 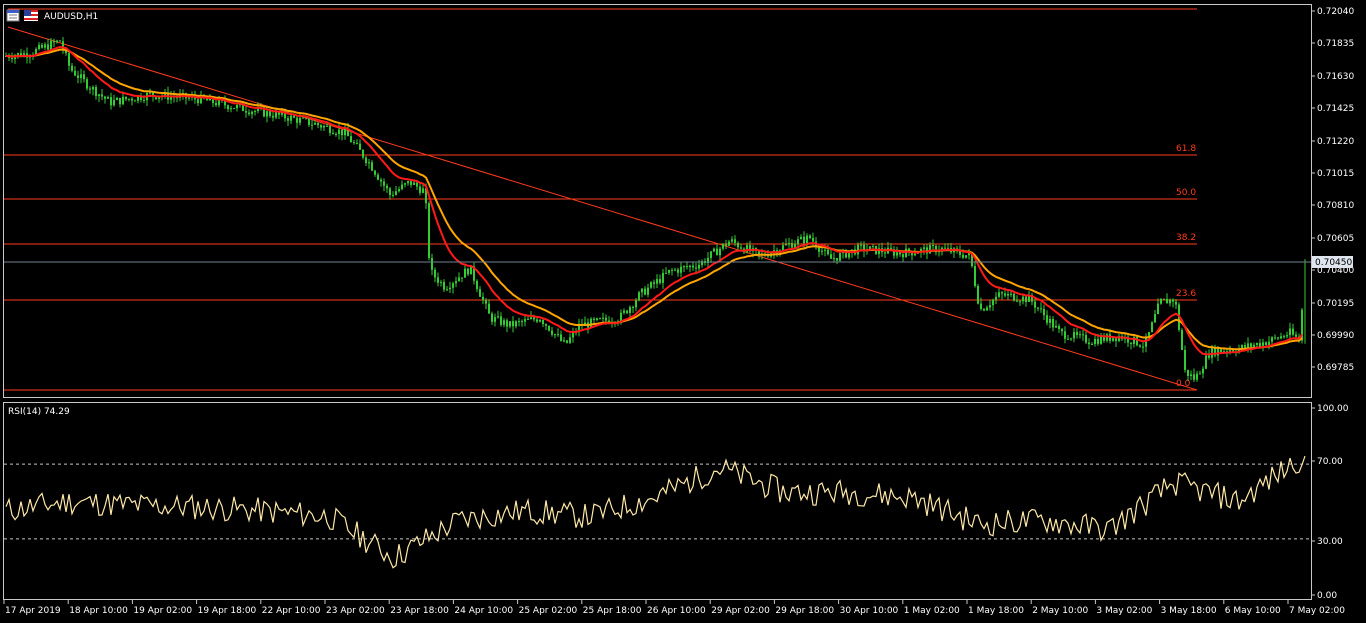 What do you see at coordinates (1186, 149) in the screenshot?
I see `fib-level-label: 61.8` at bounding box center [1186, 149].